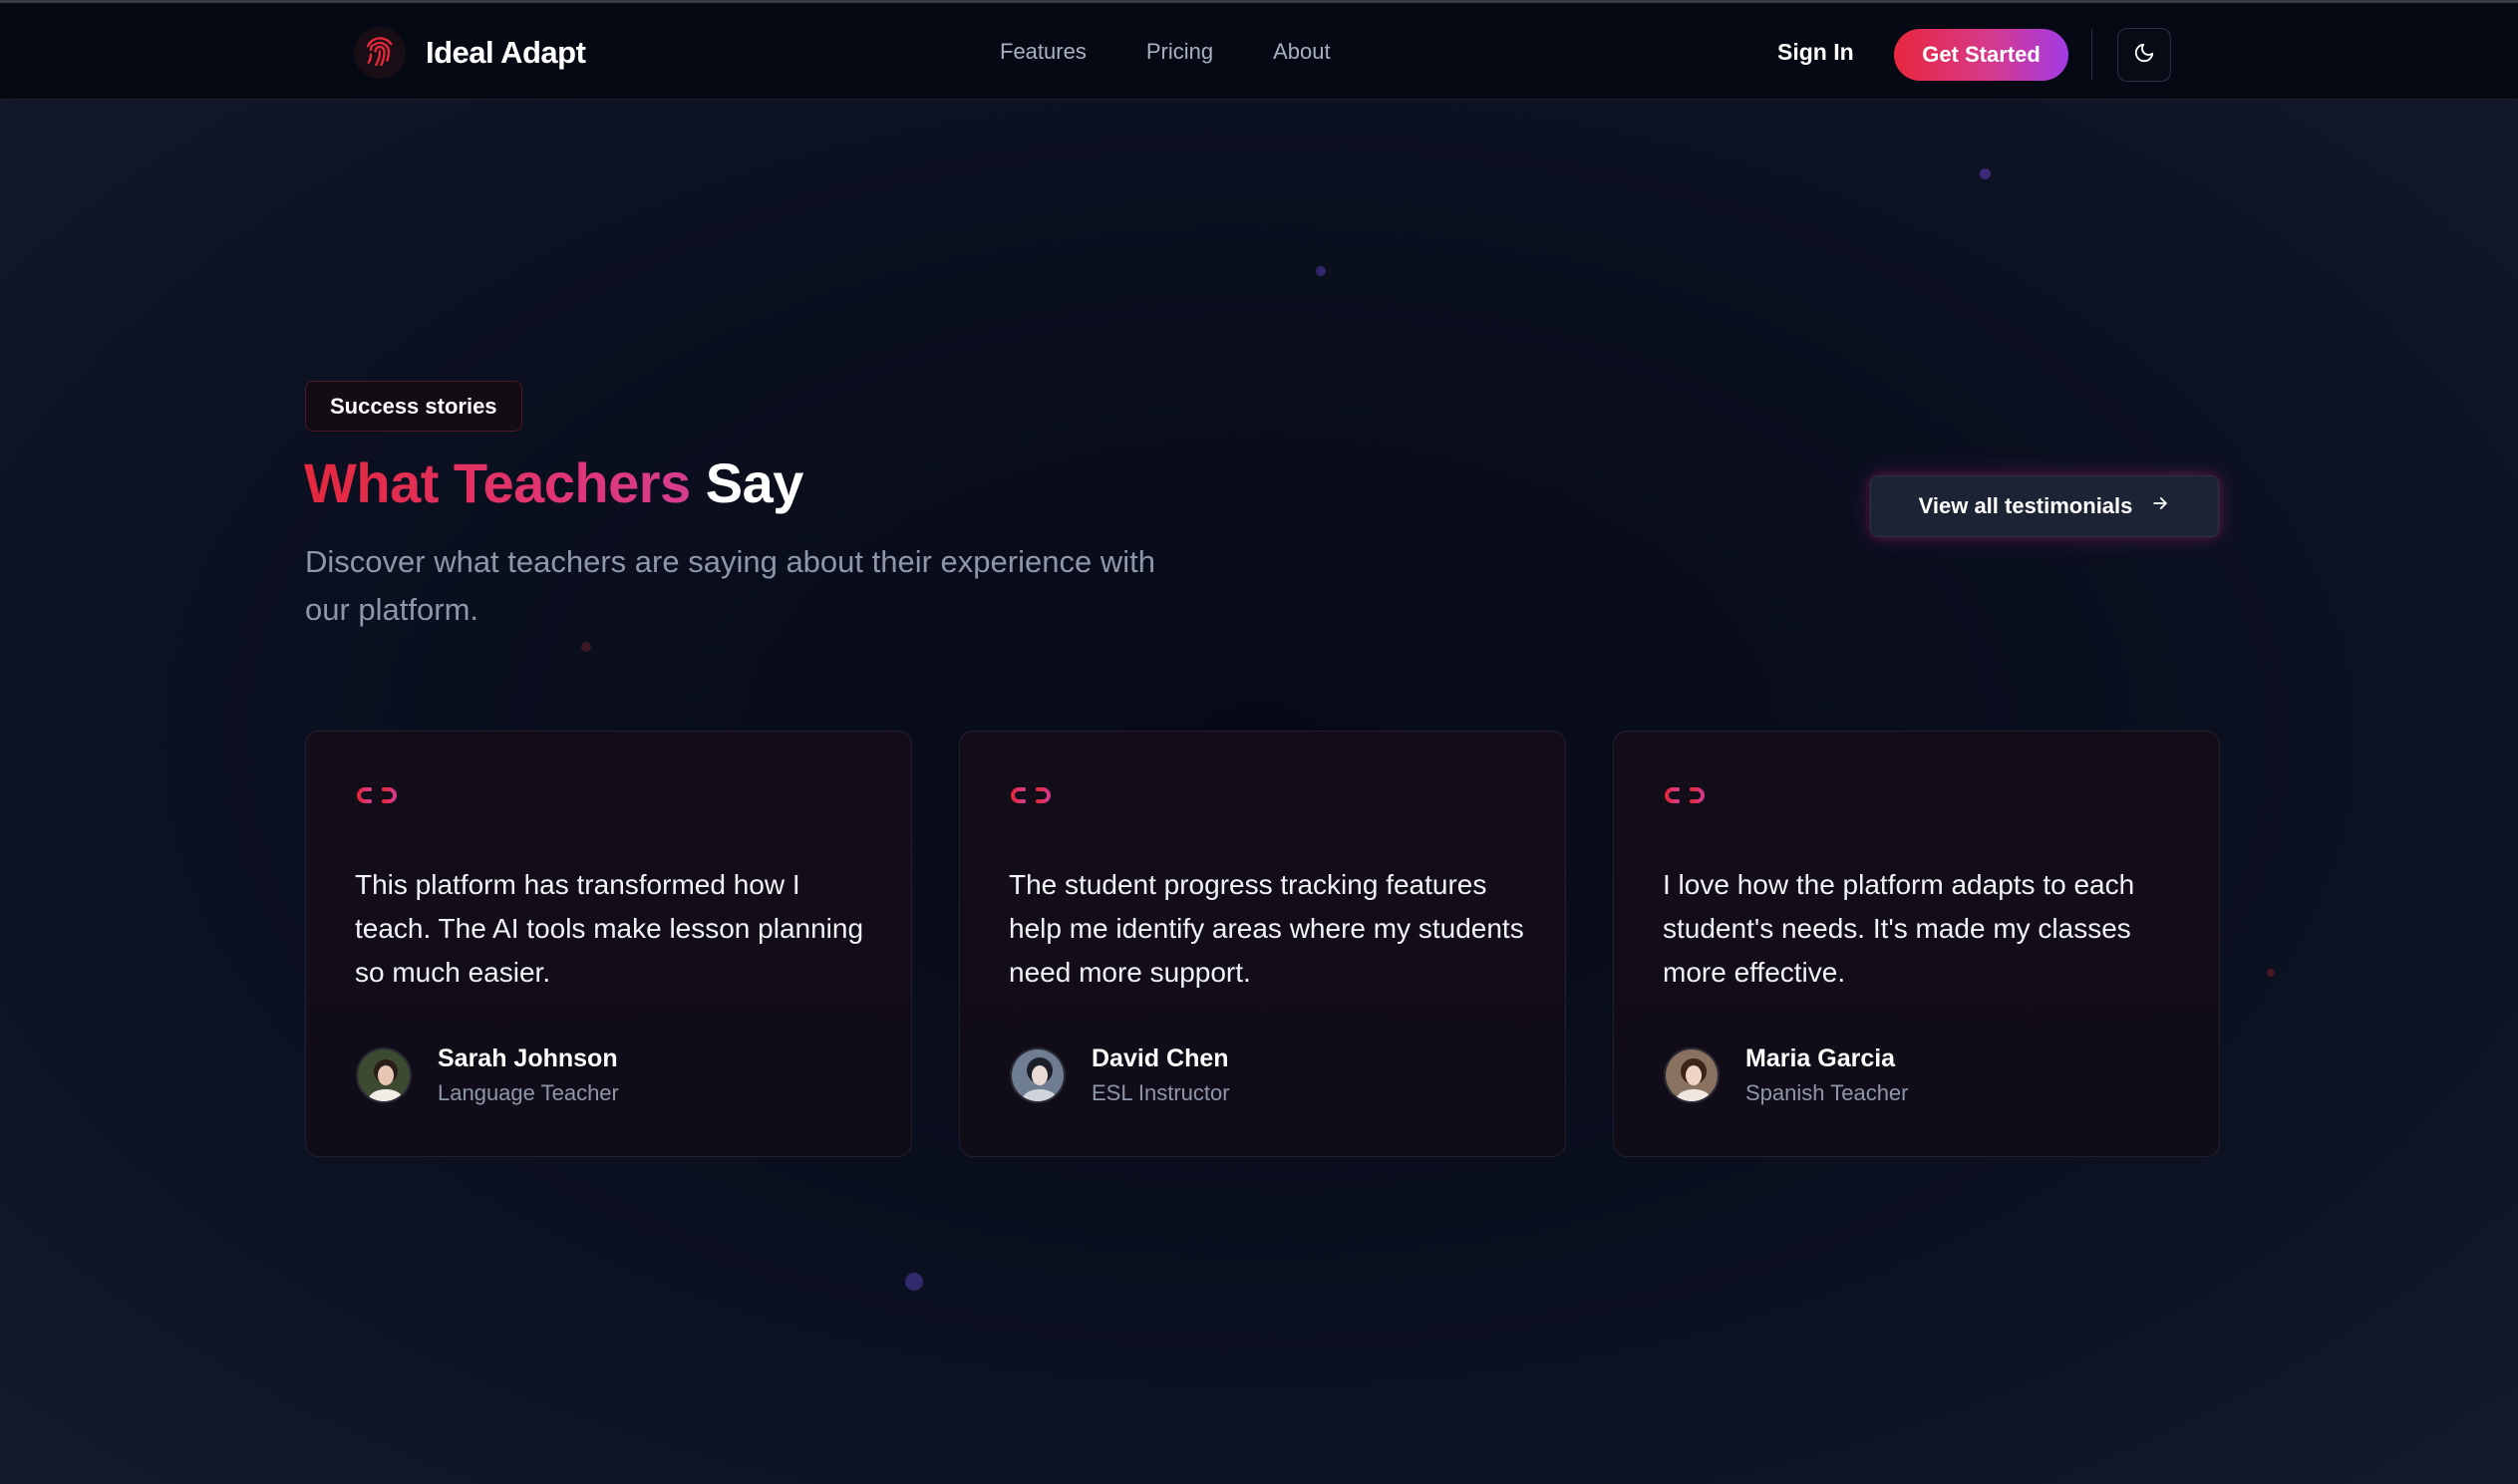  What do you see at coordinates (528, 1092) in the screenshot?
I see `author-role: Language Teacher` at bounding box center [528, 1092].